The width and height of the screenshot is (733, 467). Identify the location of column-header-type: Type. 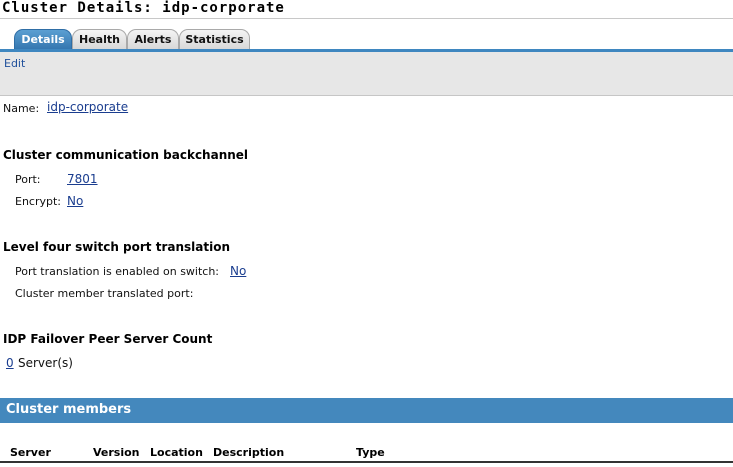
(370, 452).